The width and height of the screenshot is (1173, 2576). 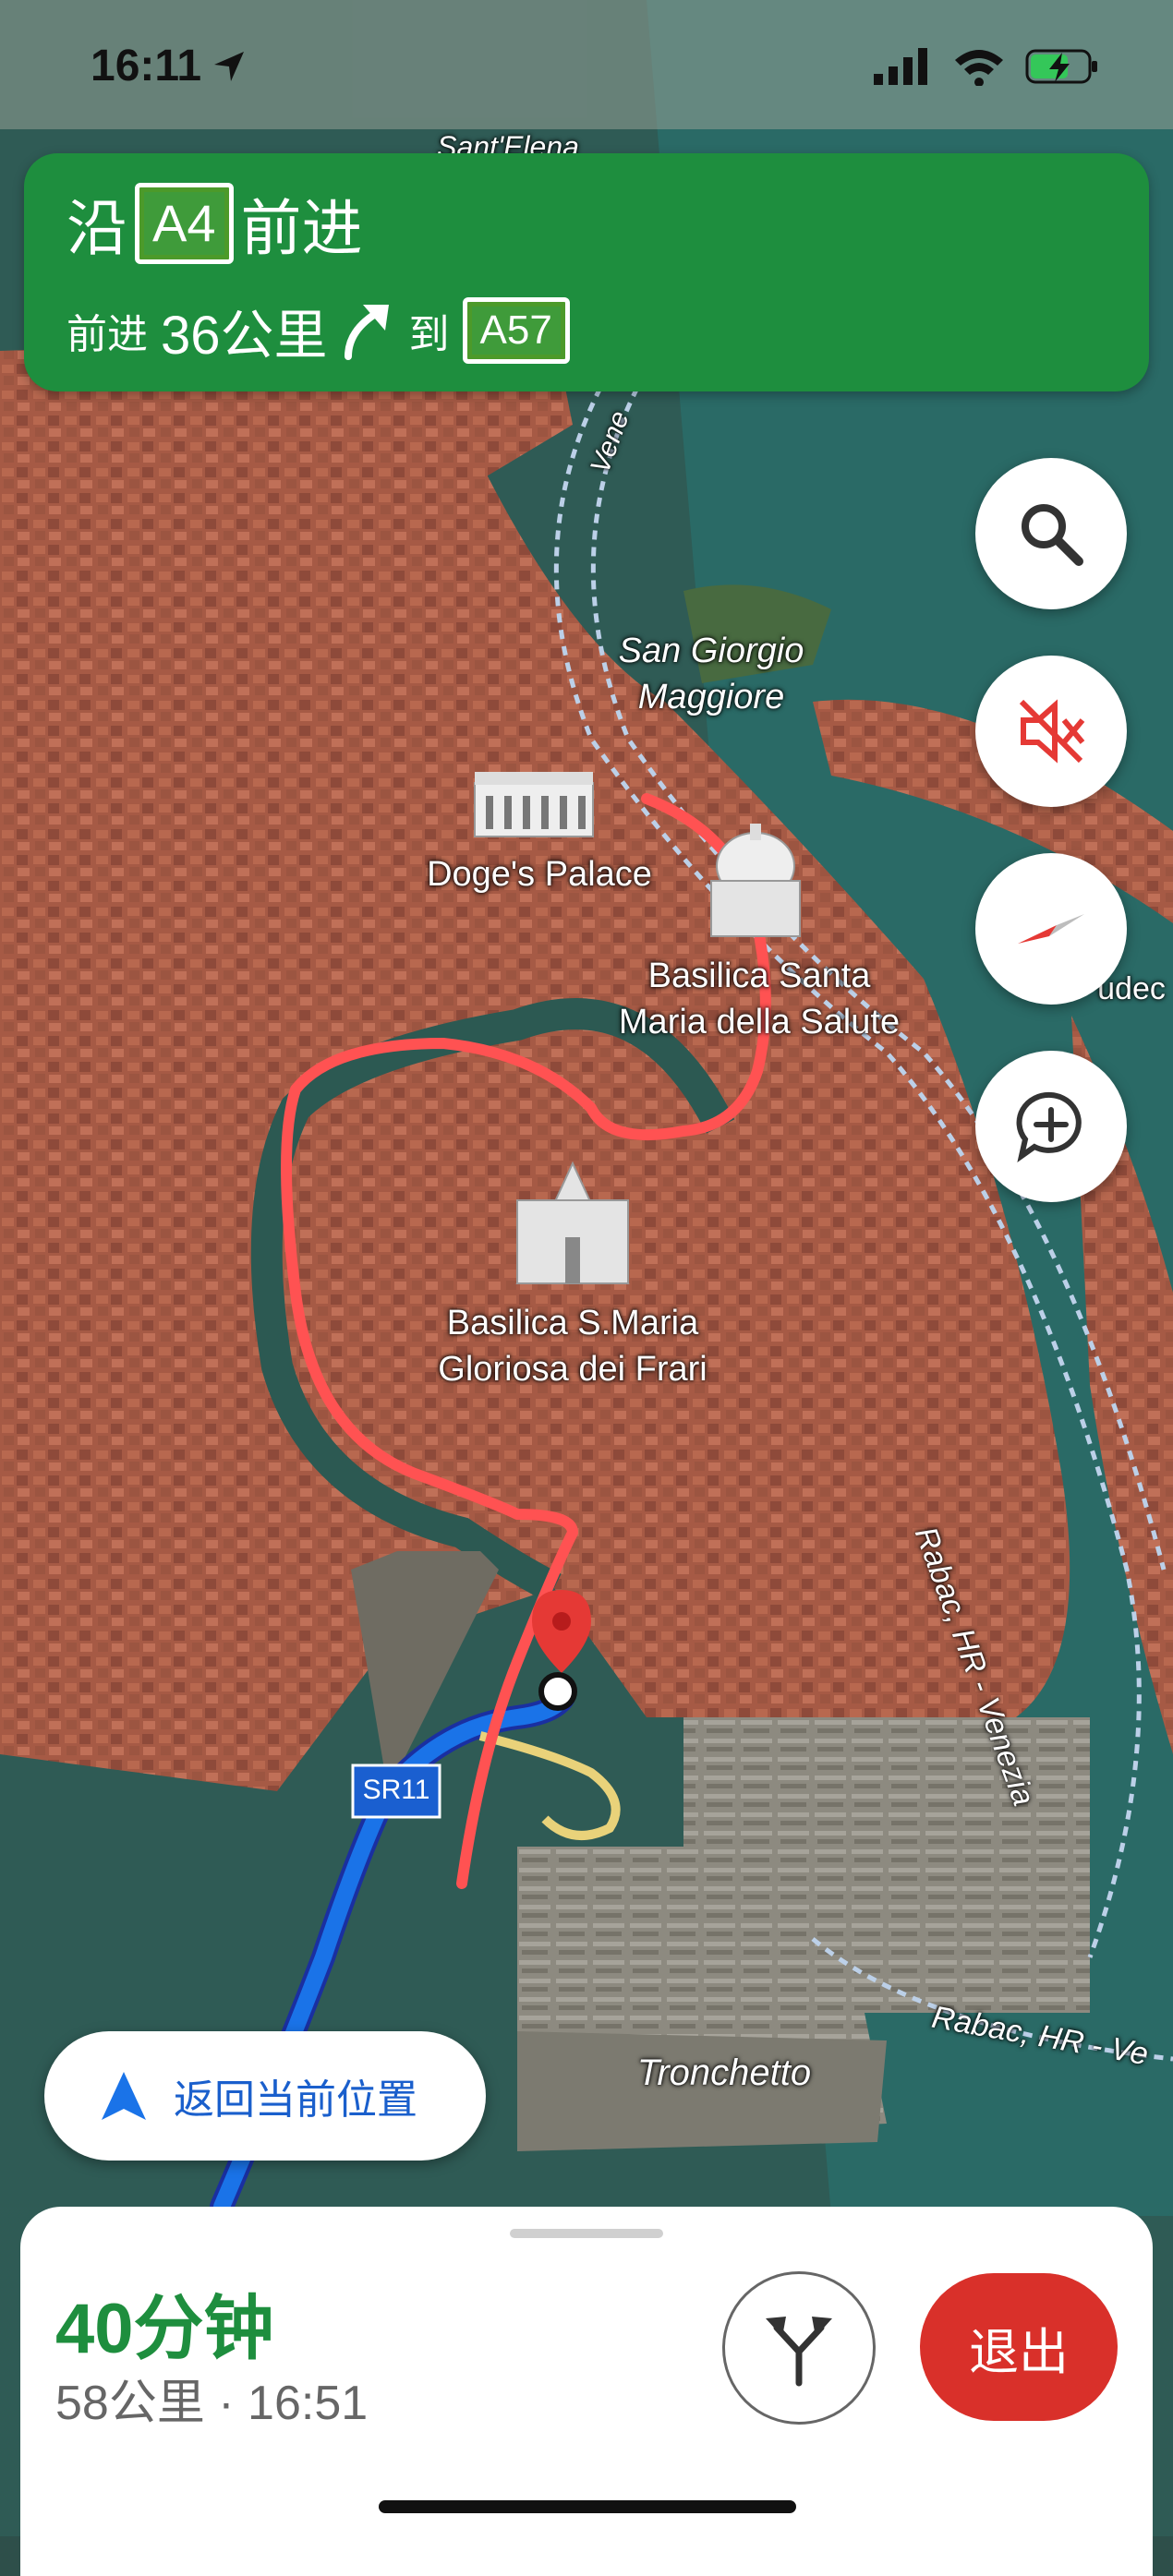 I want to click on search-icon, so click(x=1052, y=535).